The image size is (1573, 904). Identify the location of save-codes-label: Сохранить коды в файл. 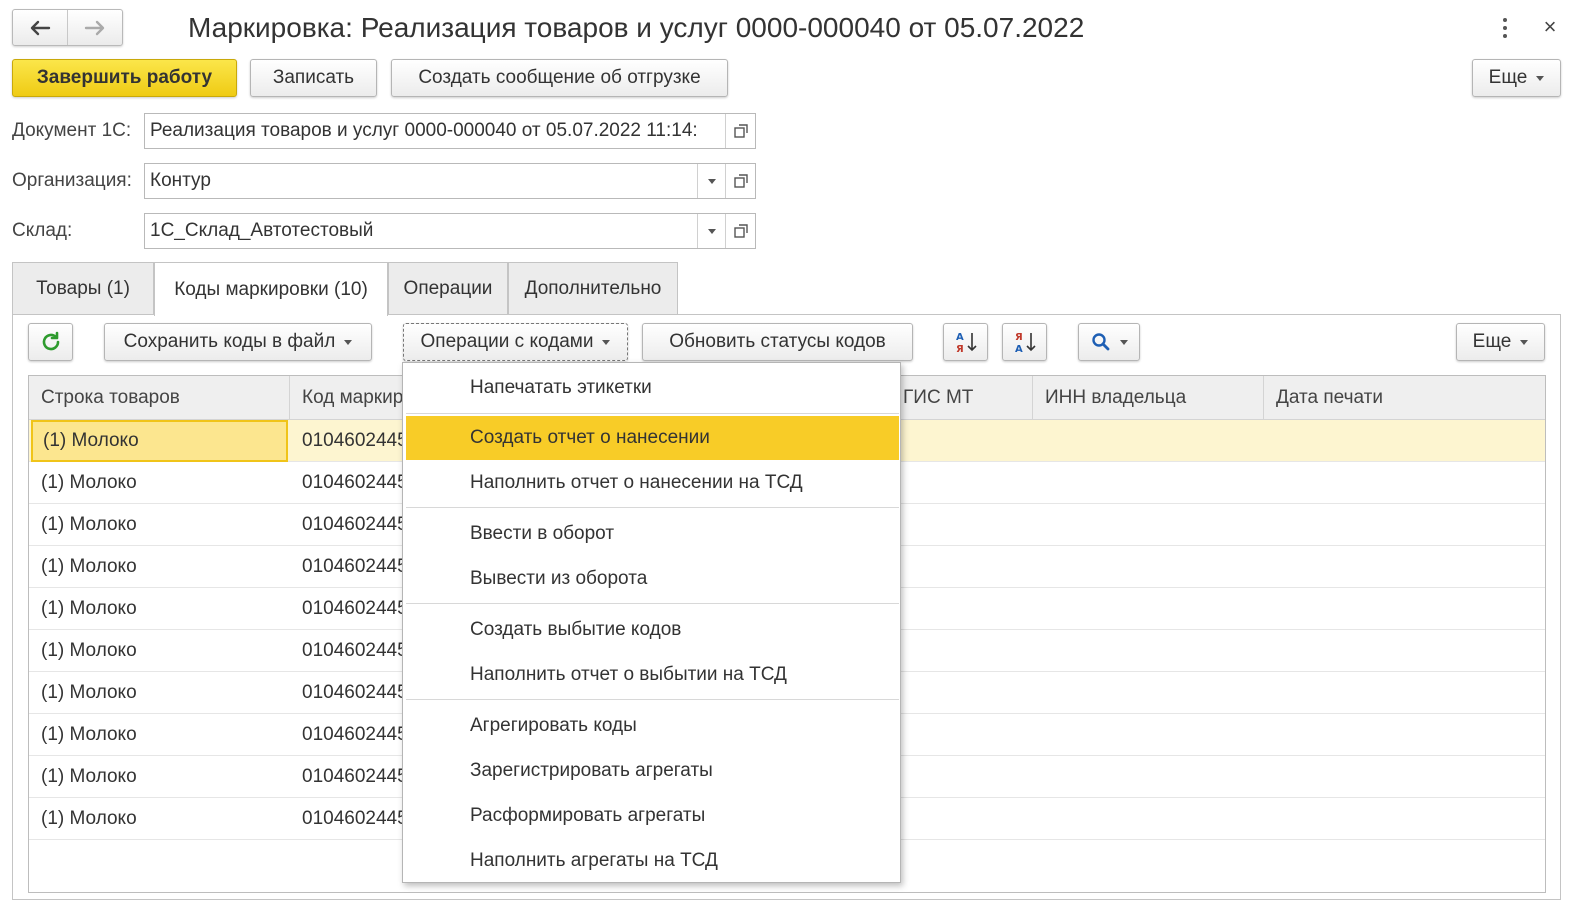
(229, 341).